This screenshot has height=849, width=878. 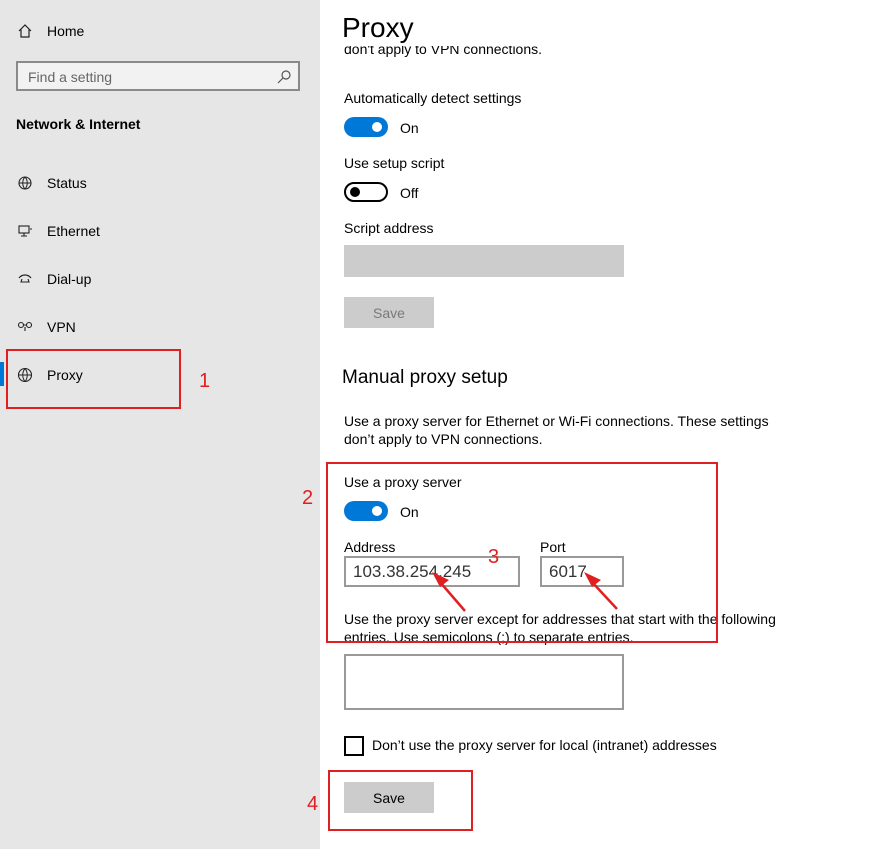 I want to click on sidebar-item-label: VPN, so click(x=61, y=327).